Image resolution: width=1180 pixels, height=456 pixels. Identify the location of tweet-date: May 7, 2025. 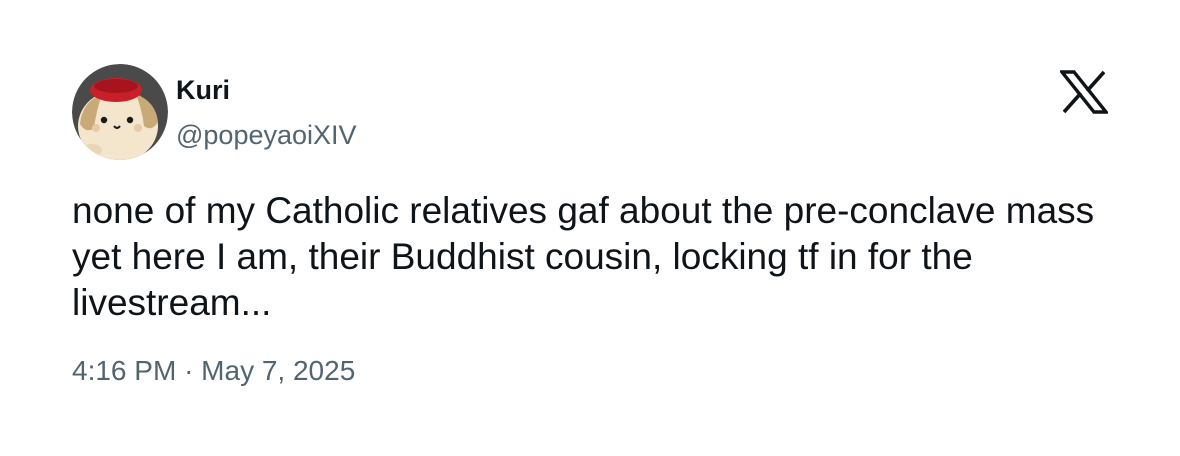
(278, 370).